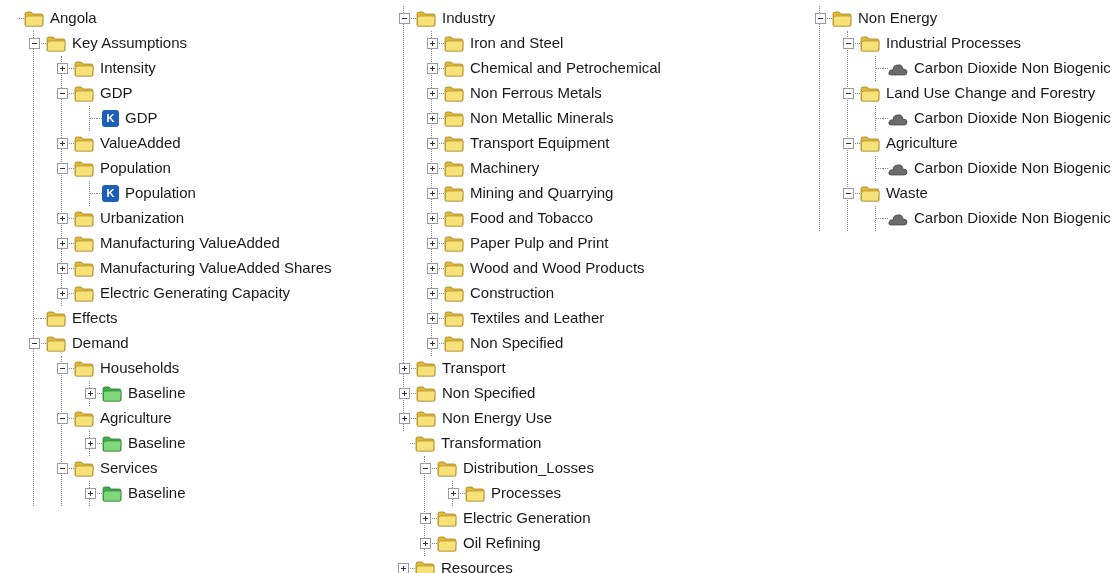  Describe the element at coordinates (991, 93) in the screenshot. I see `node-label: Land Use Change and Forestry` at that location.